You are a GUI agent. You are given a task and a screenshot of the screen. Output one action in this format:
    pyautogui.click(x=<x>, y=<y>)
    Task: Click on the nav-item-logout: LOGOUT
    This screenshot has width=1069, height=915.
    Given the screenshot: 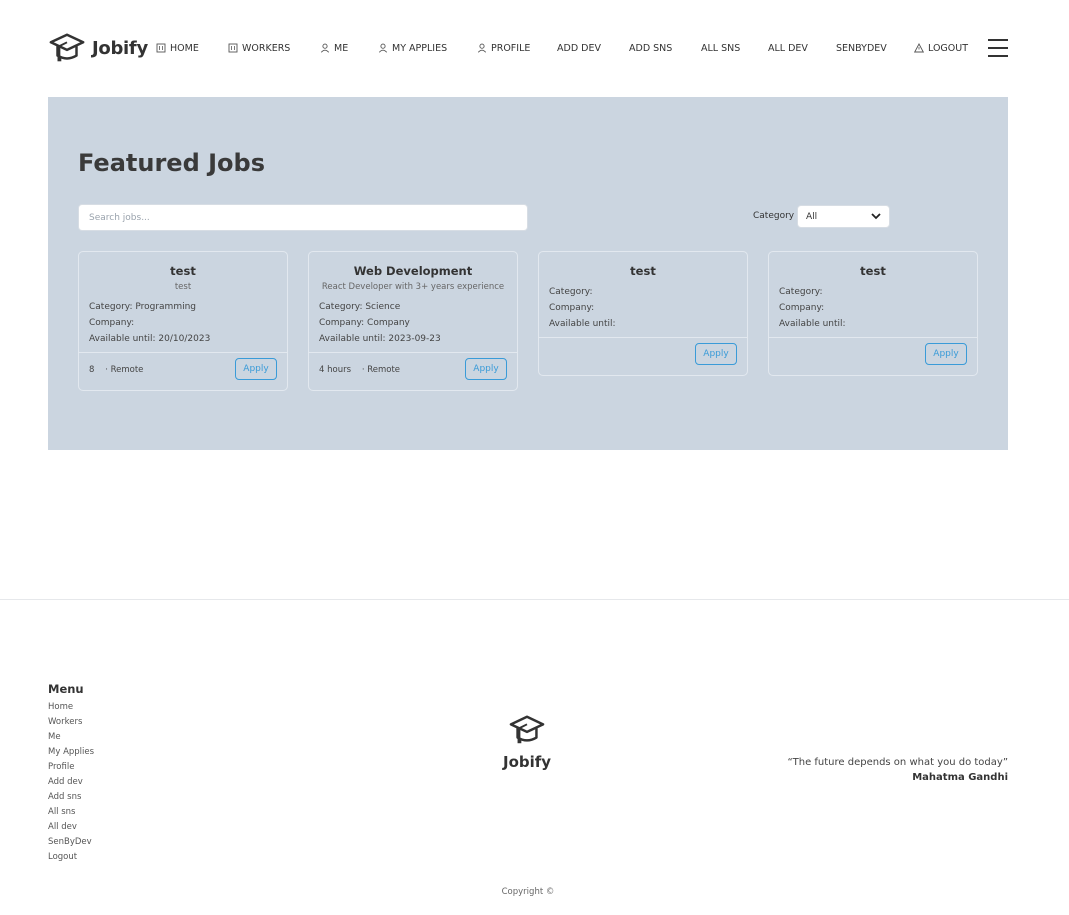 What is the action you would take?
    pyautogui.click(x=941, y=48)
    